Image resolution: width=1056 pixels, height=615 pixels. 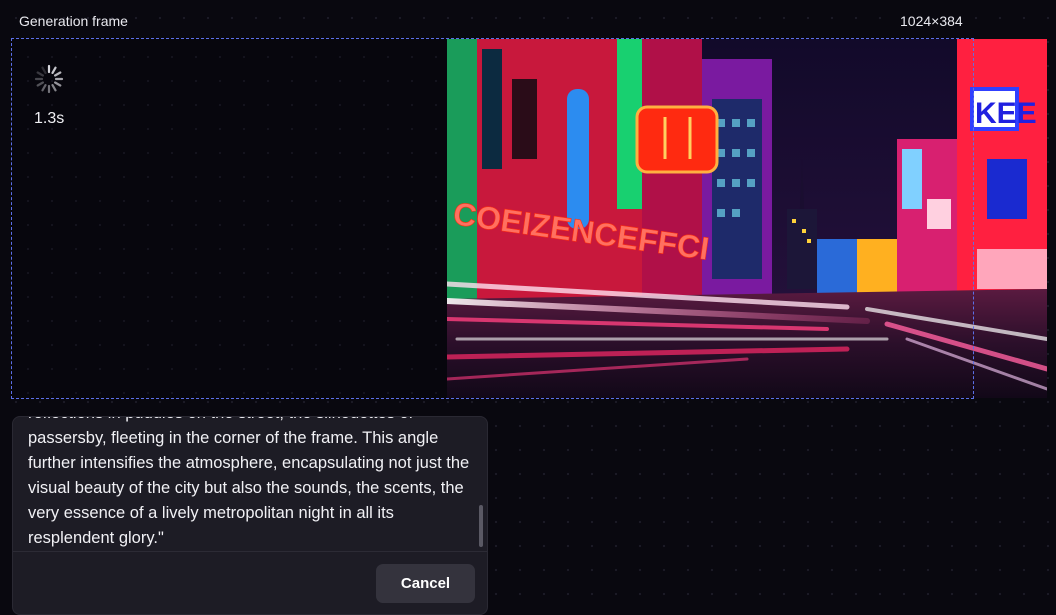 I want to click on panel-divider, so click(x=250, y=551).